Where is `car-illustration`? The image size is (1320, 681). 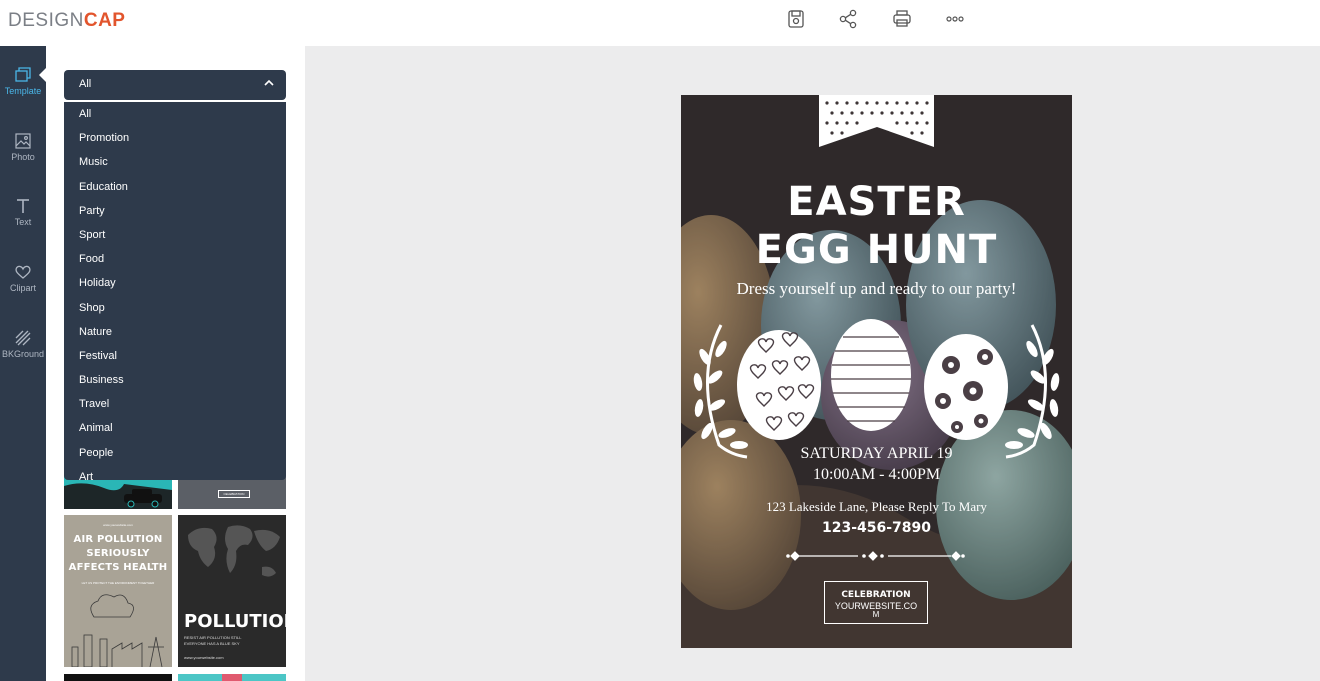 car-illustration is located at coordinates (118, 496).